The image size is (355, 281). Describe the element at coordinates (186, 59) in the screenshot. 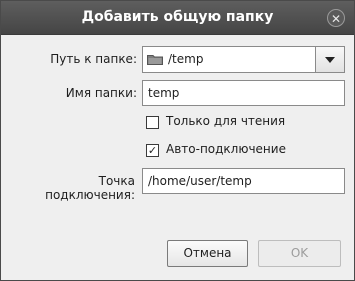

I see `folder-path-value: /temp` at that location.